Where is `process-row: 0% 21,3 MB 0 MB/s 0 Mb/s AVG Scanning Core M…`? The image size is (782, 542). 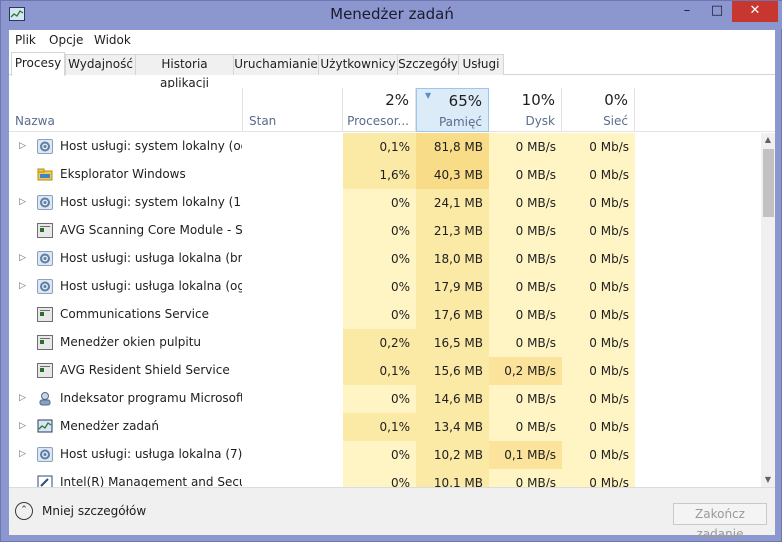
process-row: 0% 21,3 MB 0 MB/s 0 Mb/s AVG Scanning Core M… is located at coordinates (385, 231).